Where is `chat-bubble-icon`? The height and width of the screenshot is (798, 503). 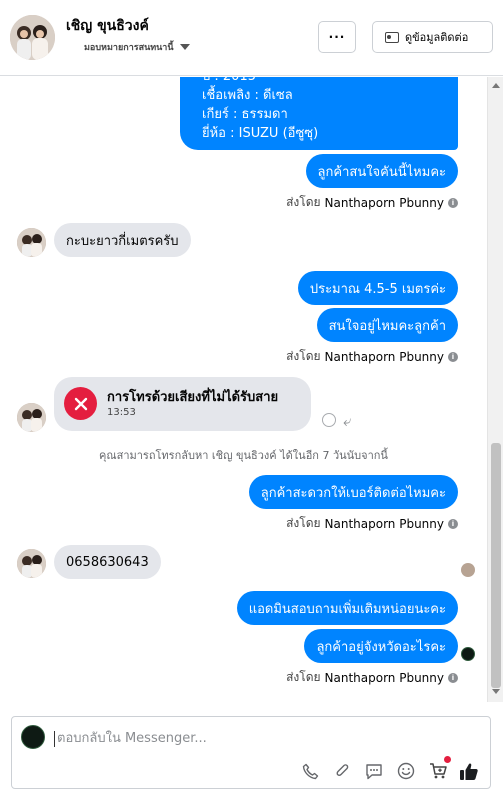 chat-bubble-icon is located at coordinates (374, 771).